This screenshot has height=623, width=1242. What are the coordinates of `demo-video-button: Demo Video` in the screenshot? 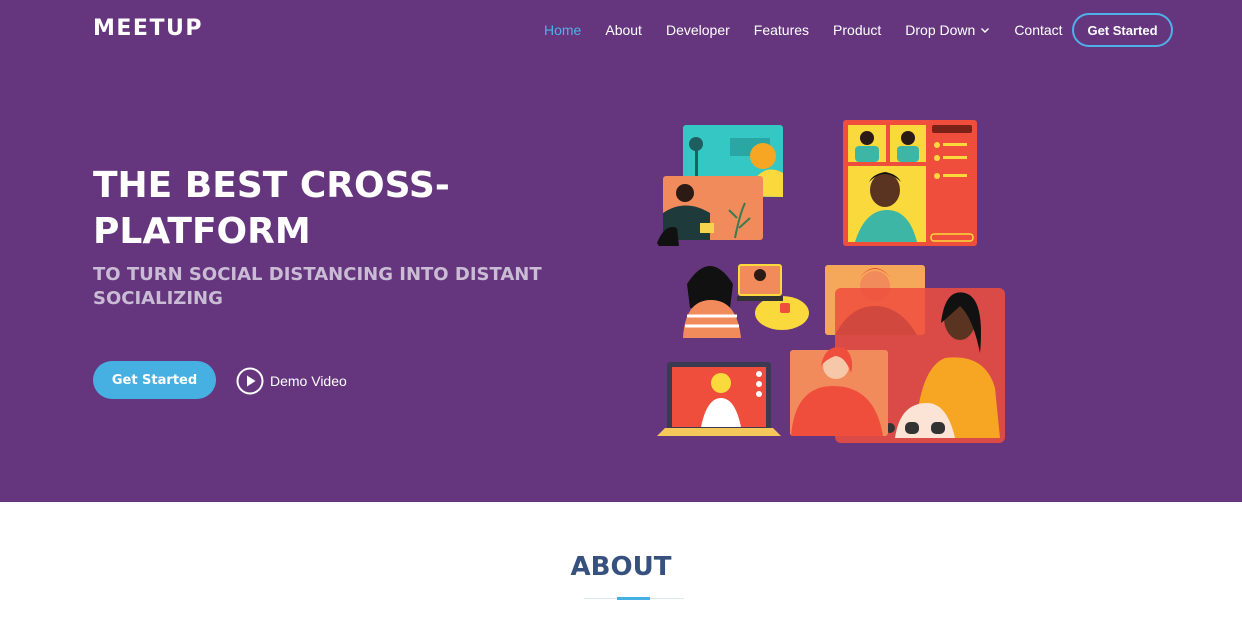 It's located at (291, 381).